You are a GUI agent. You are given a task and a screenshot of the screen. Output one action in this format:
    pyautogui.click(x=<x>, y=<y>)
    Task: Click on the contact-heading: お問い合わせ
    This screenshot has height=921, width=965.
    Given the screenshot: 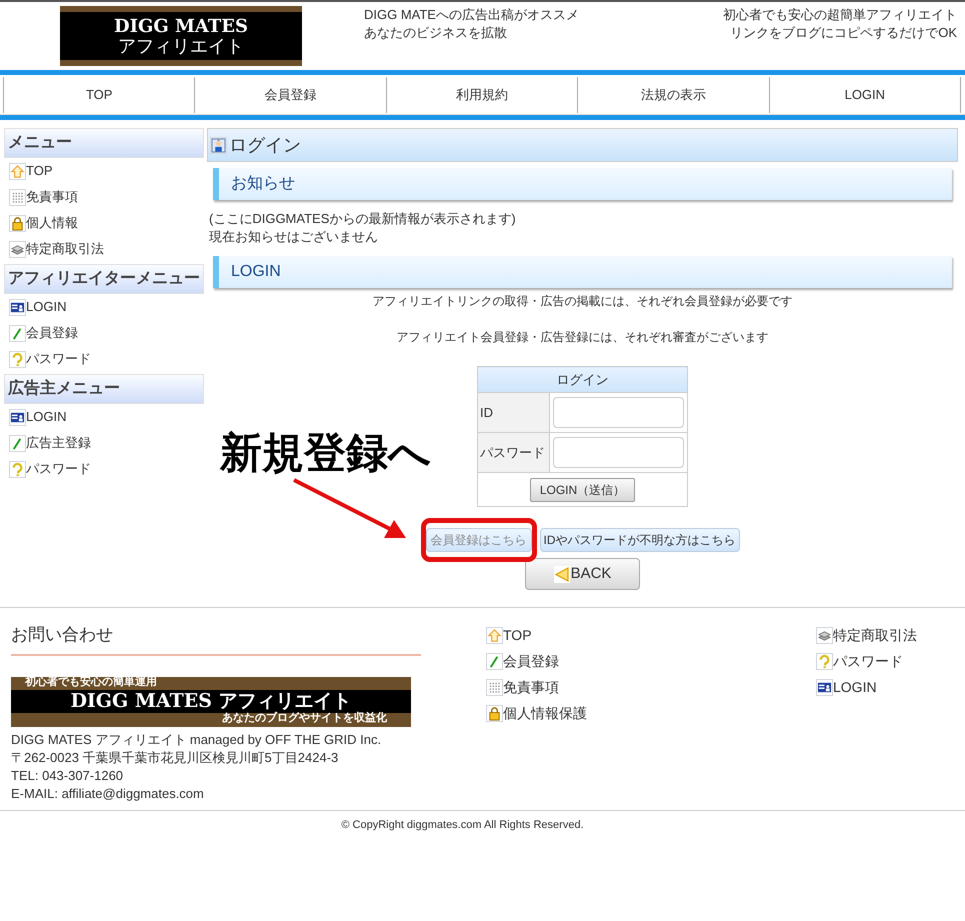 What is the action you would take?
    pyautogui.click(x=216, y=639)
    